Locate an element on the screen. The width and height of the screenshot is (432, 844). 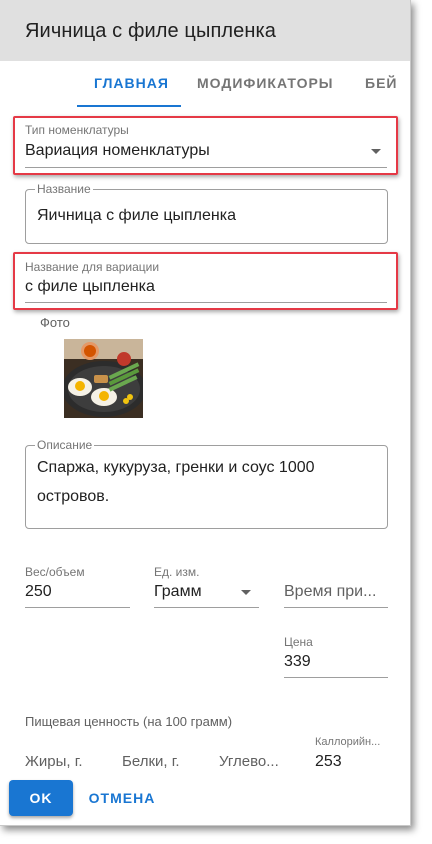
dish-photo-image is located at coordinates (103, 378).